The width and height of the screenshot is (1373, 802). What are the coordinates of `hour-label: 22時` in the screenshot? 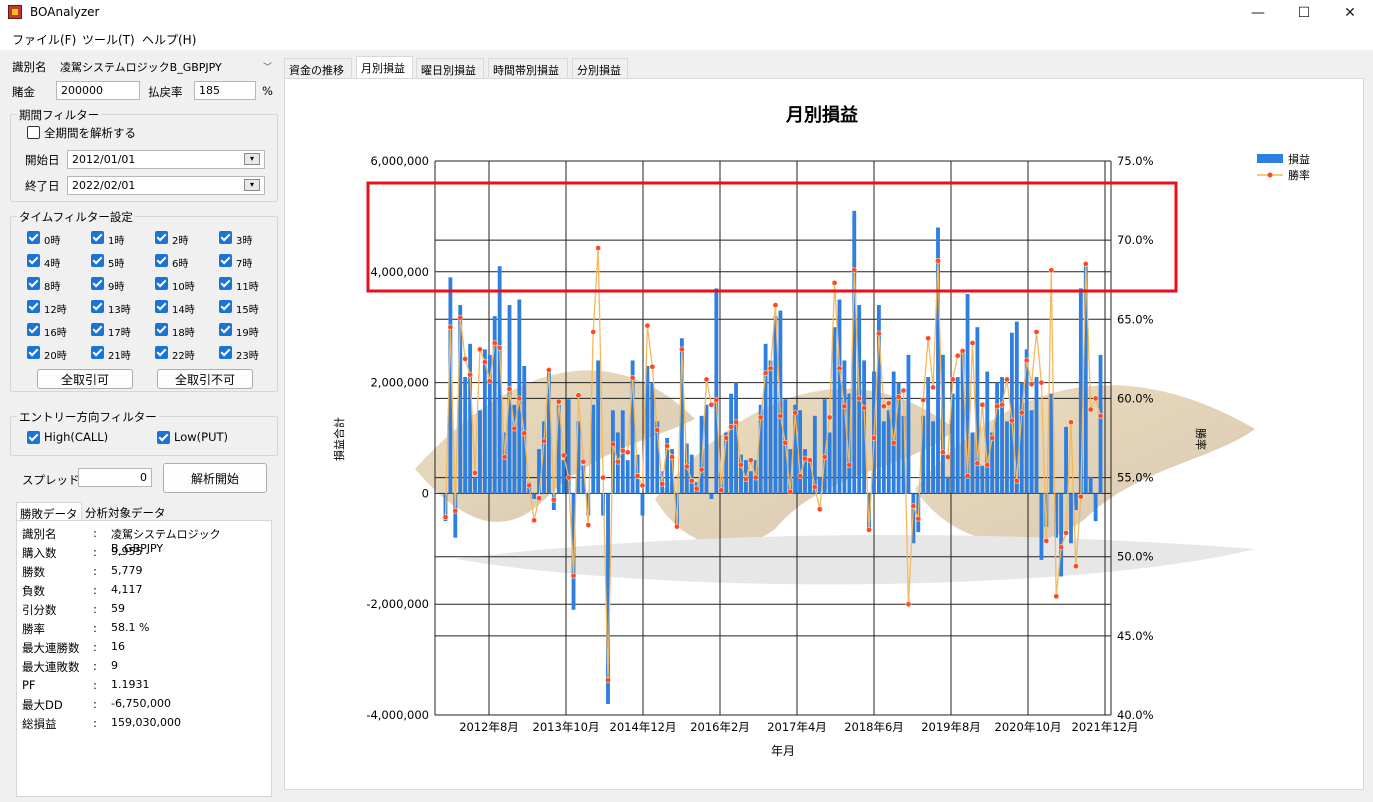 It's located at (183, 356).